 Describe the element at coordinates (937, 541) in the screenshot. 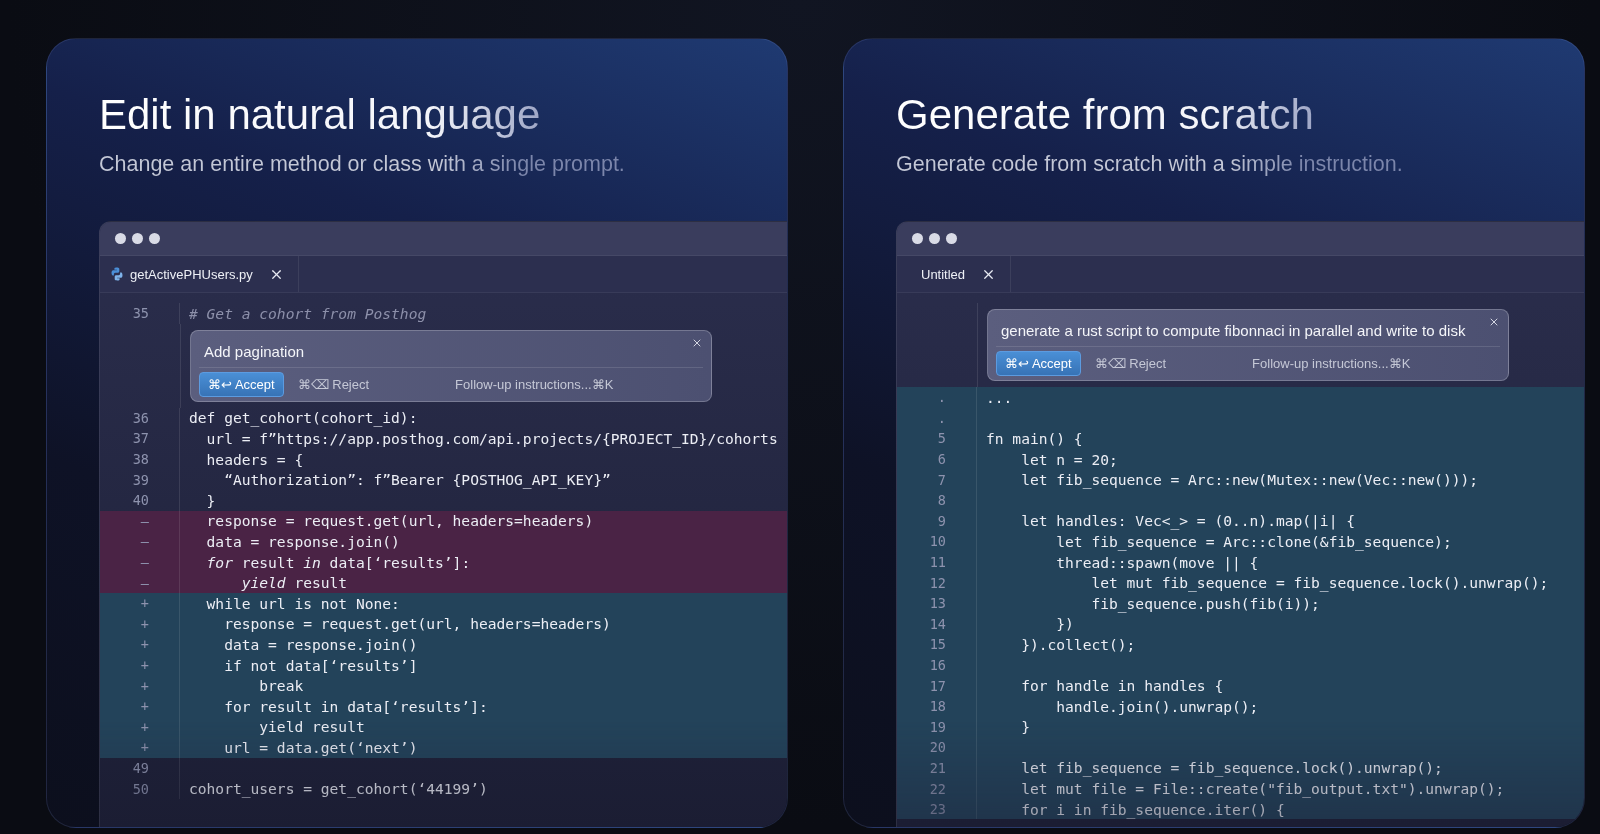

I see `line-number: 10` at that location.